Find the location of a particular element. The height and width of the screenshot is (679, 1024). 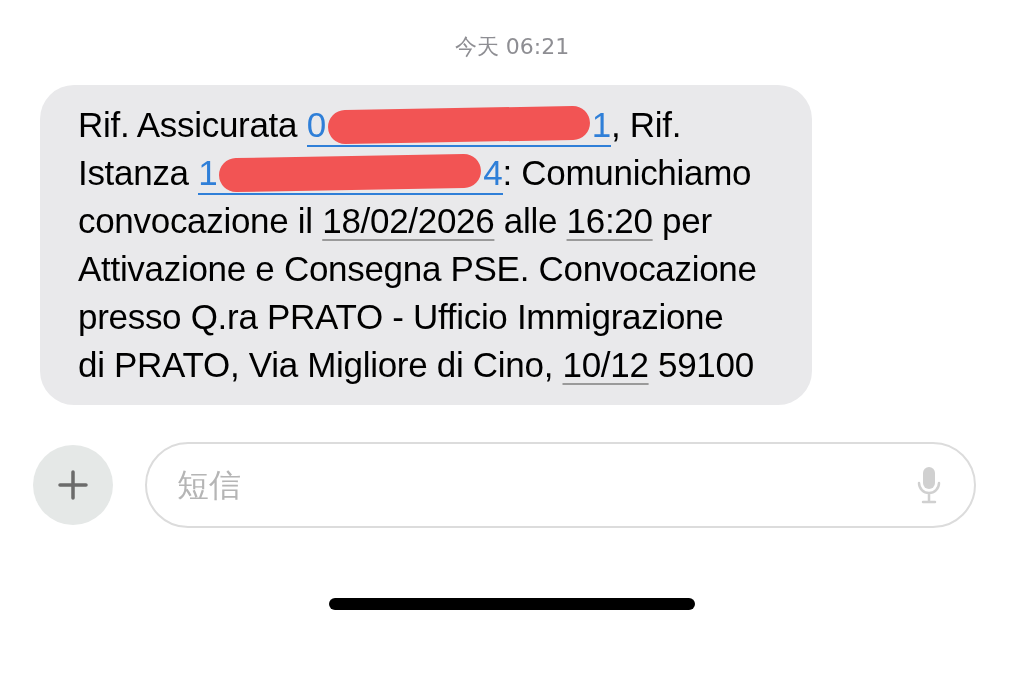

timestamp: 今天 06:21 is located at coordinates (512, 47).